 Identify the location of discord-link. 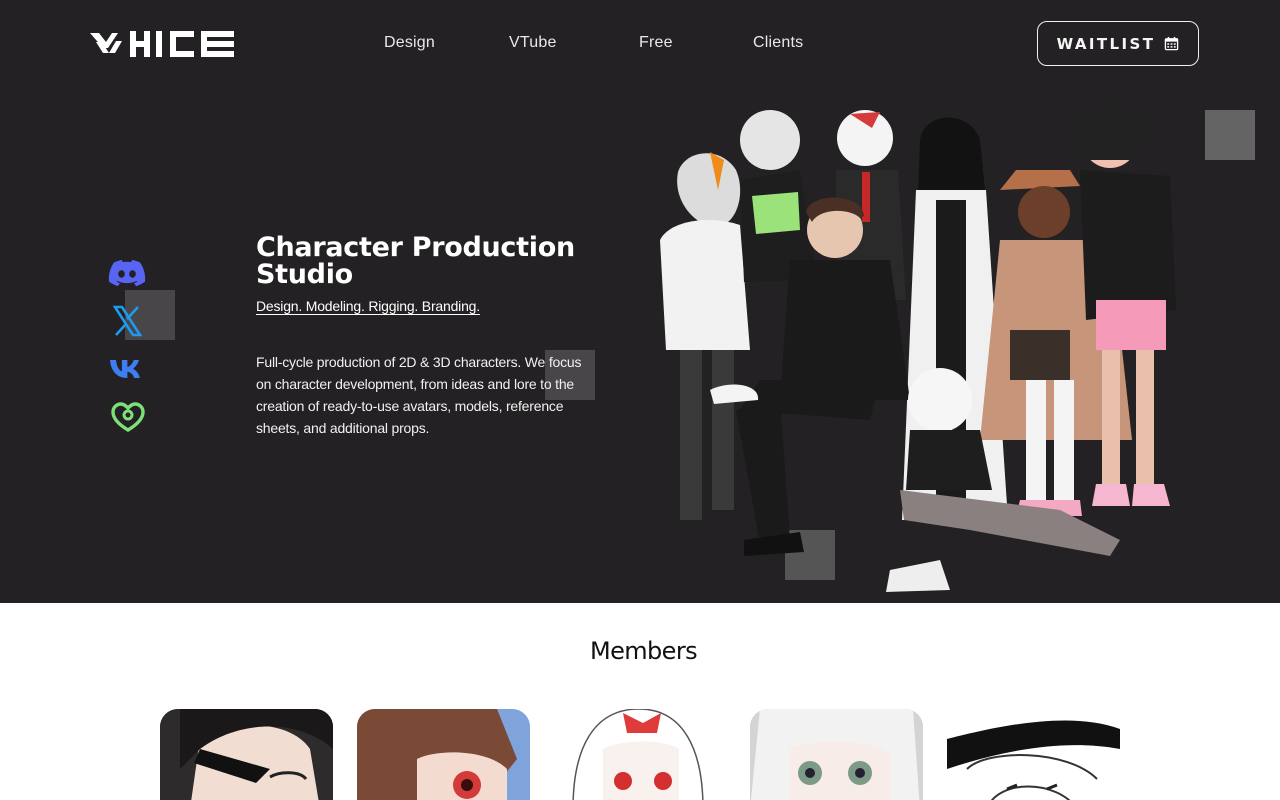
(127, 273).